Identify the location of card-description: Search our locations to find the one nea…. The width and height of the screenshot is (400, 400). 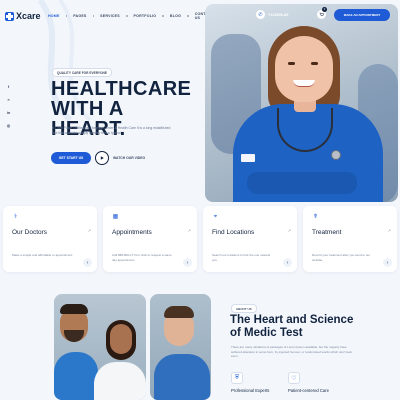
(241, 257).